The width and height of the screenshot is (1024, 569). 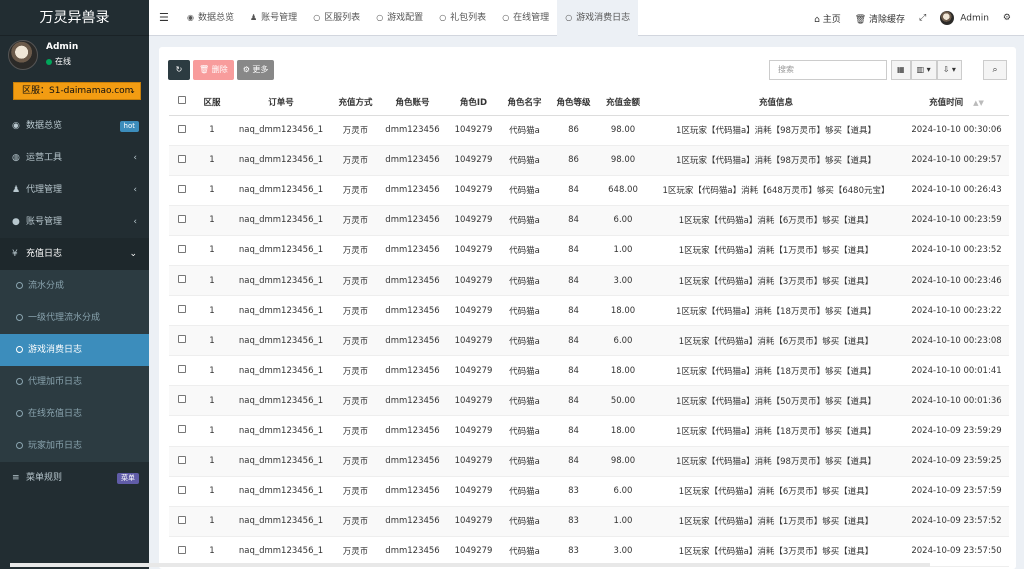 I want to click on region-select: 区服：S1-daimamao.com ⌄, so click(x=77, y=91).